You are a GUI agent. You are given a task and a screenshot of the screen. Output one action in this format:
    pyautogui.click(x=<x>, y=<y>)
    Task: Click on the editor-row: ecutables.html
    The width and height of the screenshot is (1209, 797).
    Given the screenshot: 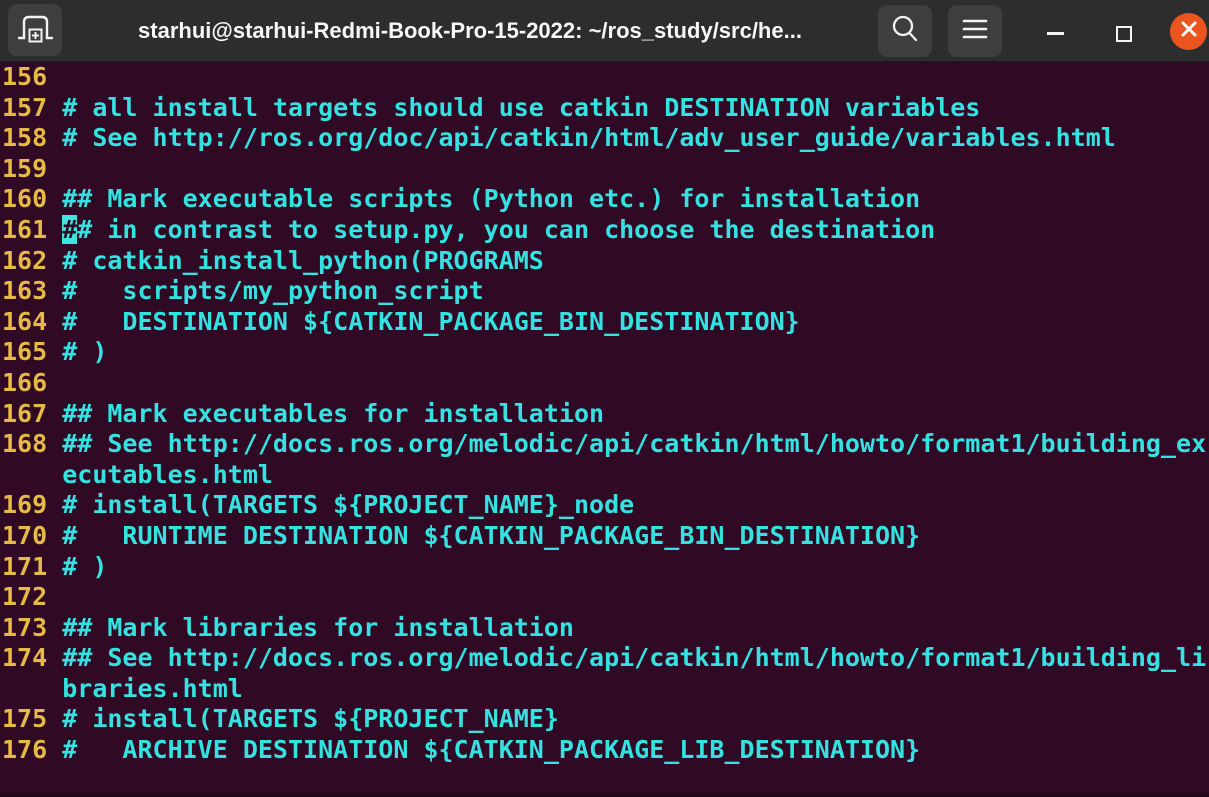 What is the action you would take?
    pyautogui.click(x=605, y=475)
    